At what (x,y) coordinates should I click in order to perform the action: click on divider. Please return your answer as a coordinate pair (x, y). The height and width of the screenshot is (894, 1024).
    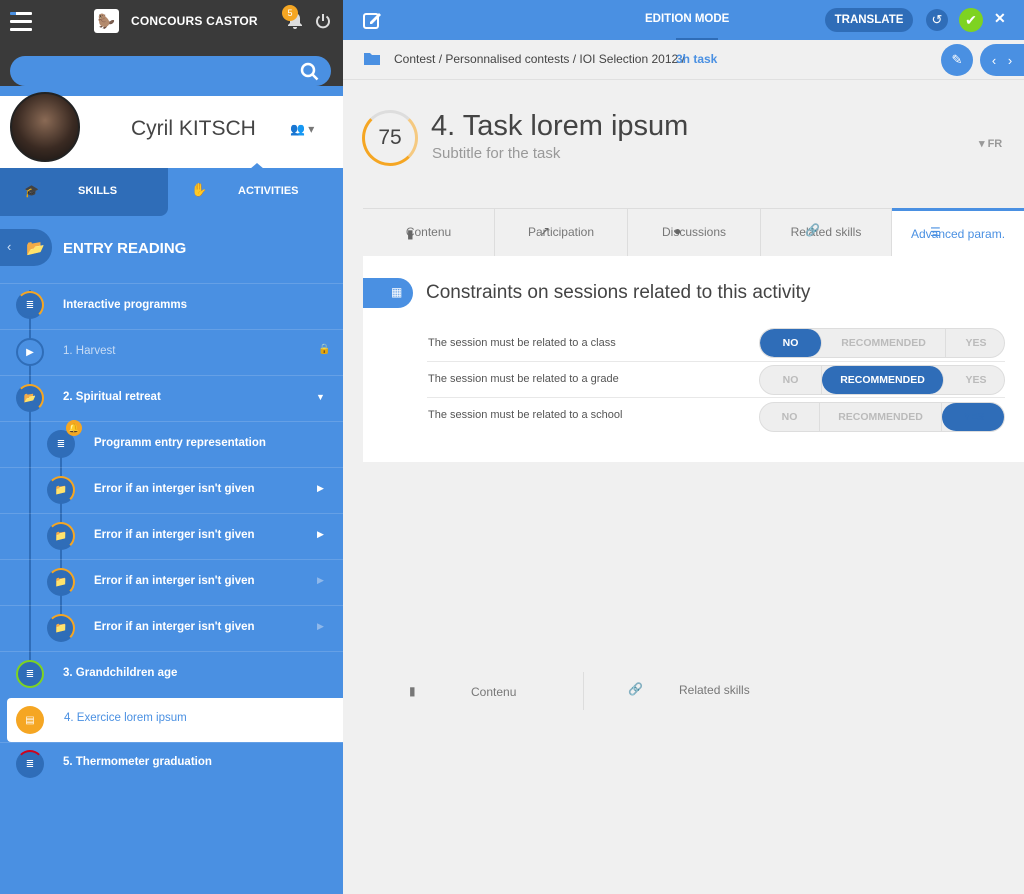
    Looking at the image, I should click on (583, 691).